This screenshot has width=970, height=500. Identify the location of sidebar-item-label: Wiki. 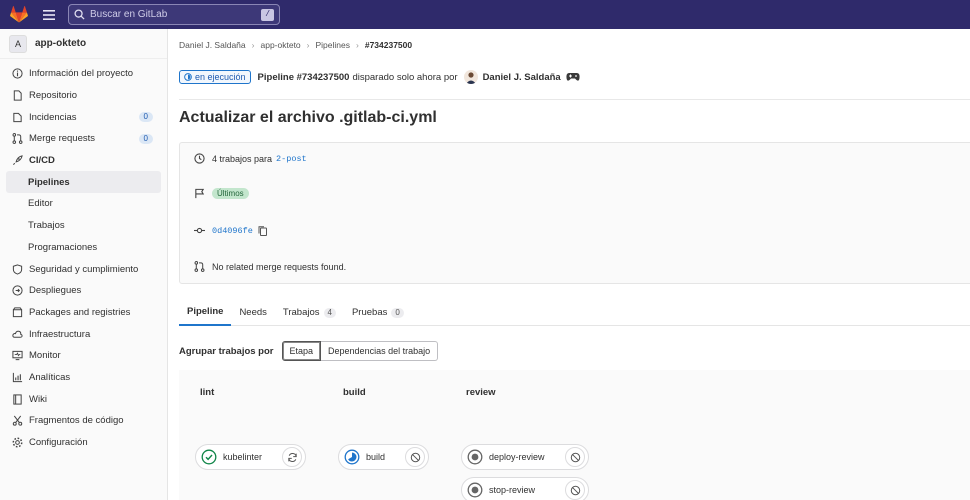
(38, 399).